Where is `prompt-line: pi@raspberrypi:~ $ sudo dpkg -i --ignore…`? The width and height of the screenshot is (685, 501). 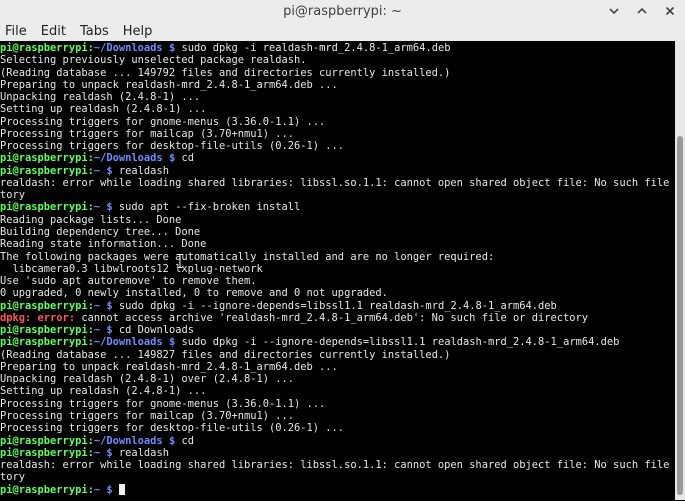
prompt-line: pi@raspberrypi:~ $ sudo dpkg -i --ignore… is located at coordinates (337, 306).